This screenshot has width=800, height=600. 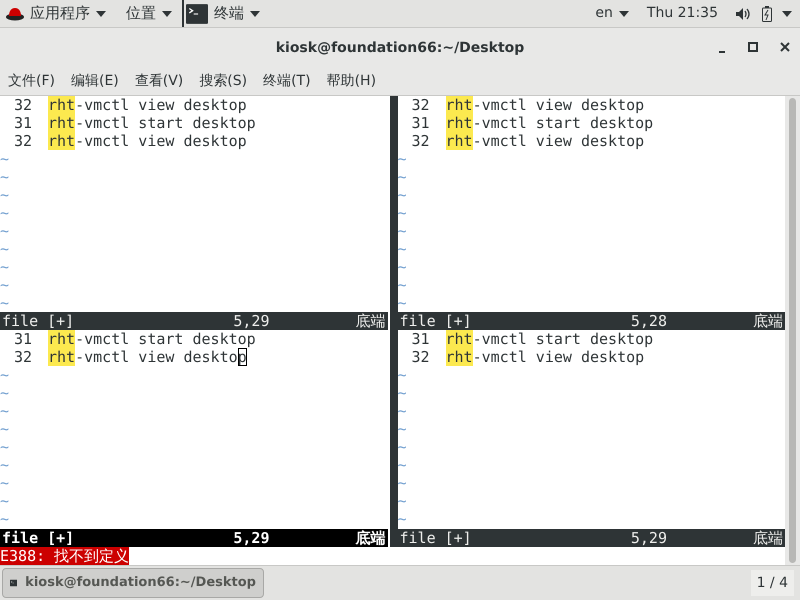 I want to click on error-message: E388: 找不到定义, so click(x=65, y=556).